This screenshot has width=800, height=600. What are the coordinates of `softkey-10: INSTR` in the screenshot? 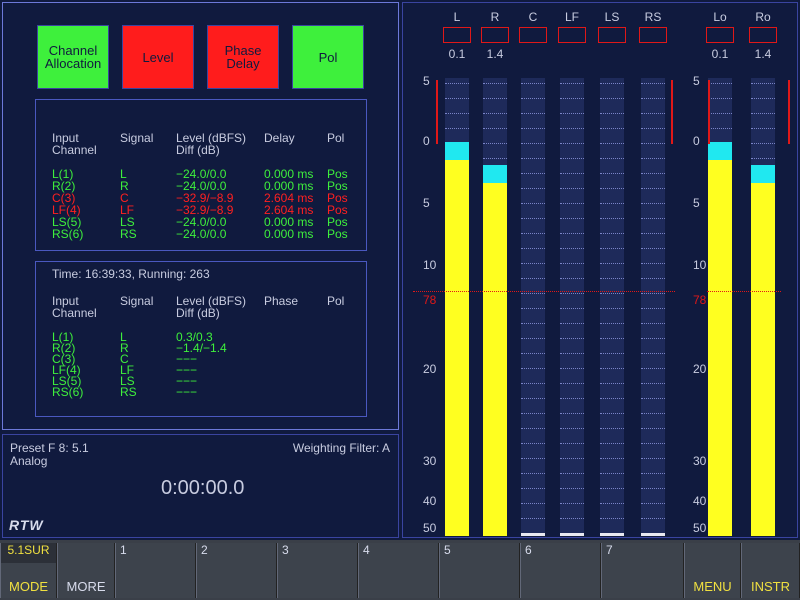 It's located at (770, 570).